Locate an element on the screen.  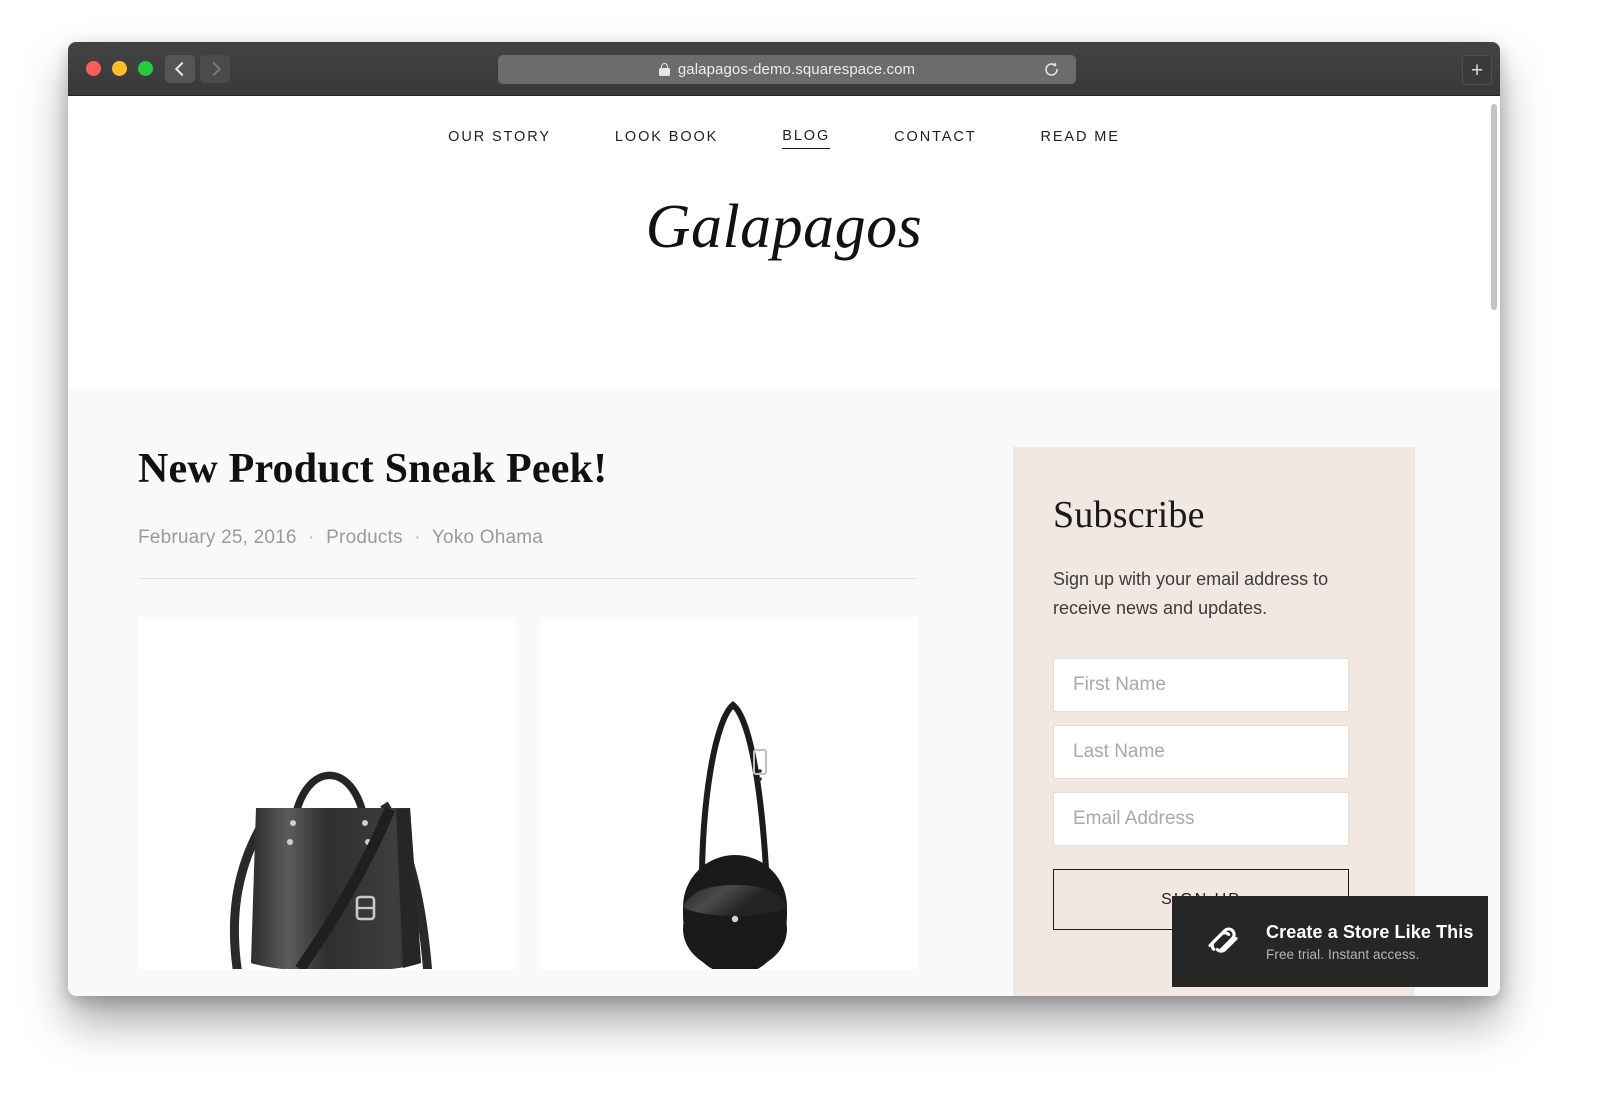
maximize-window-button is located at coordinates (145, 68).